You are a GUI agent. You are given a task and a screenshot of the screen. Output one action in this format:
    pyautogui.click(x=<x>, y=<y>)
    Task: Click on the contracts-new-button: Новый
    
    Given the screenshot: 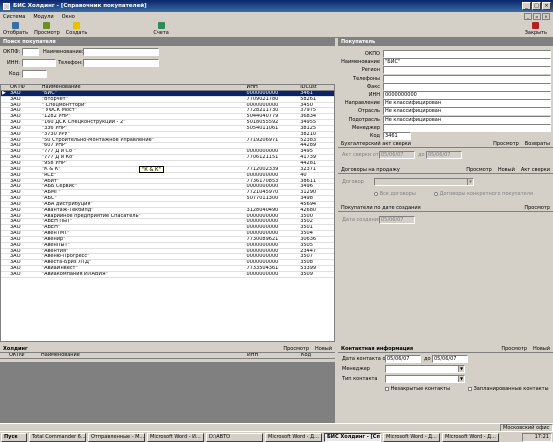 What is the action you would take?
    pyautogui.click(x=506, y=170)
    